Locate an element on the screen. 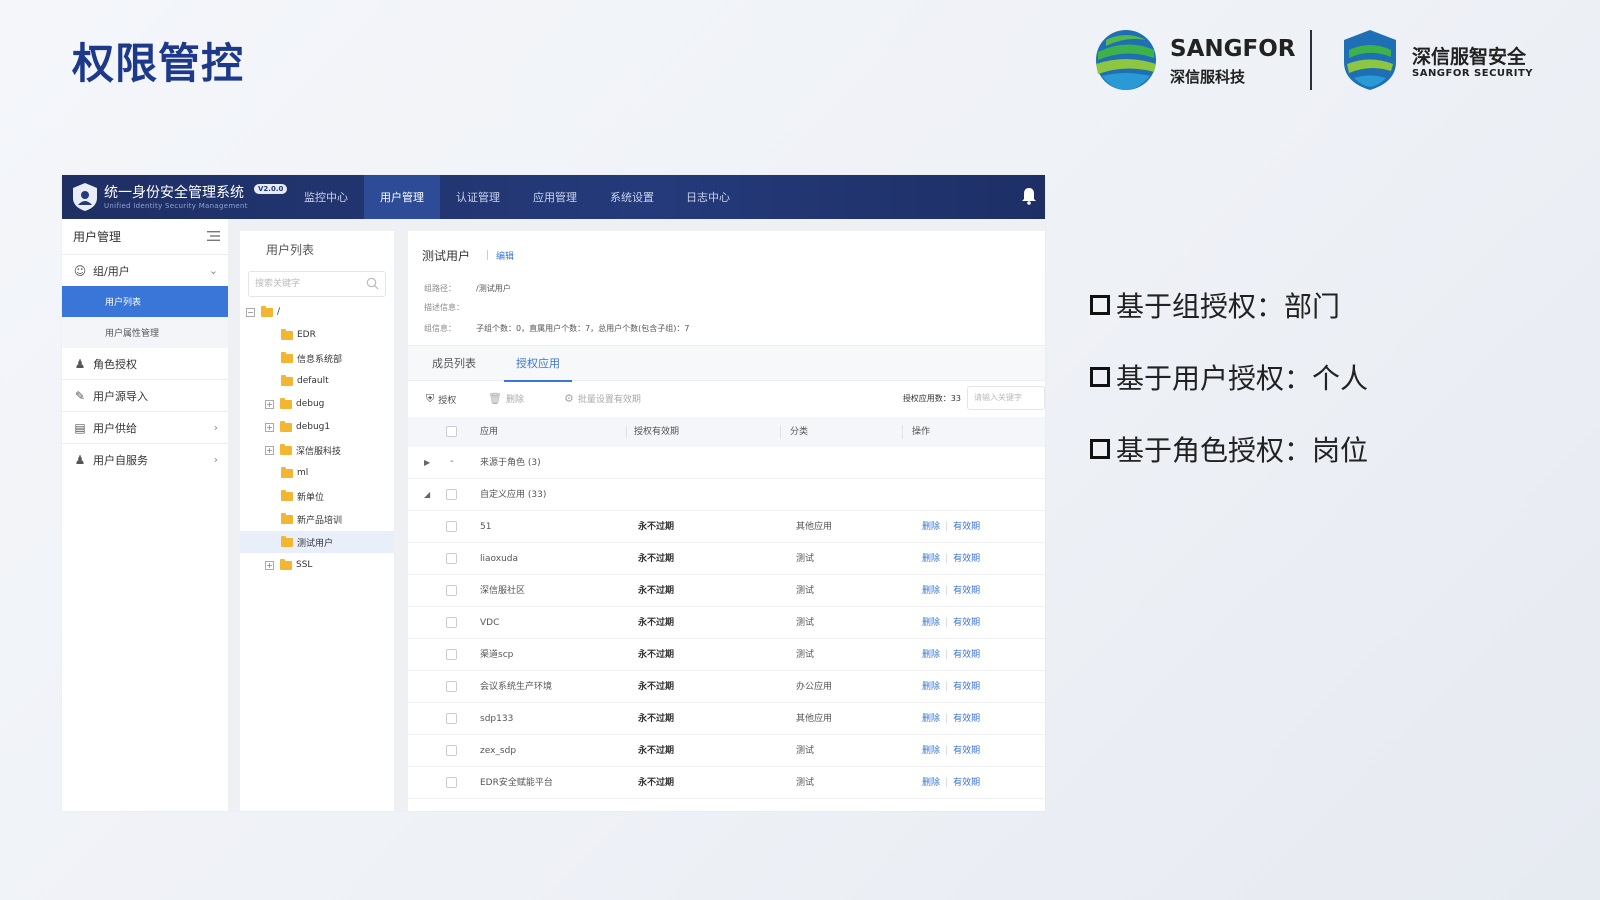  sidebar-subitem-user-attributes: 用户属性管理 is located at coordinates (145, 332).